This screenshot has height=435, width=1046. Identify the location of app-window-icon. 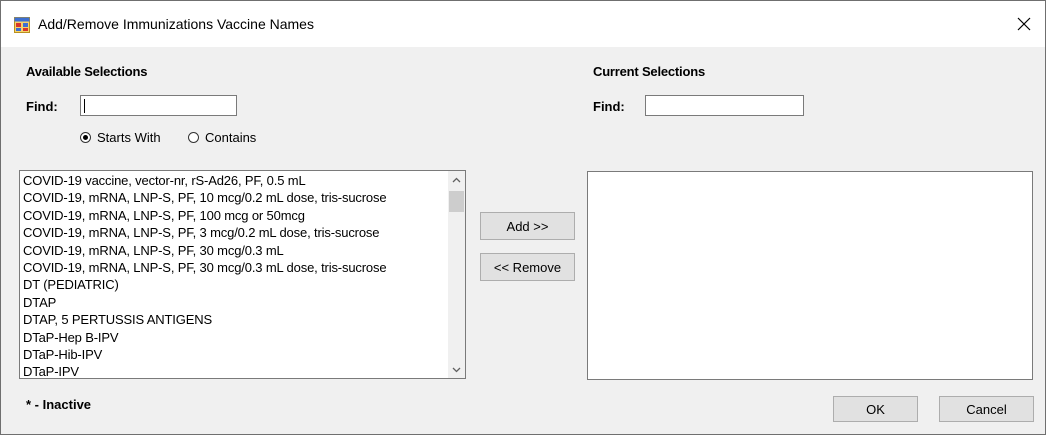
(22, 25).